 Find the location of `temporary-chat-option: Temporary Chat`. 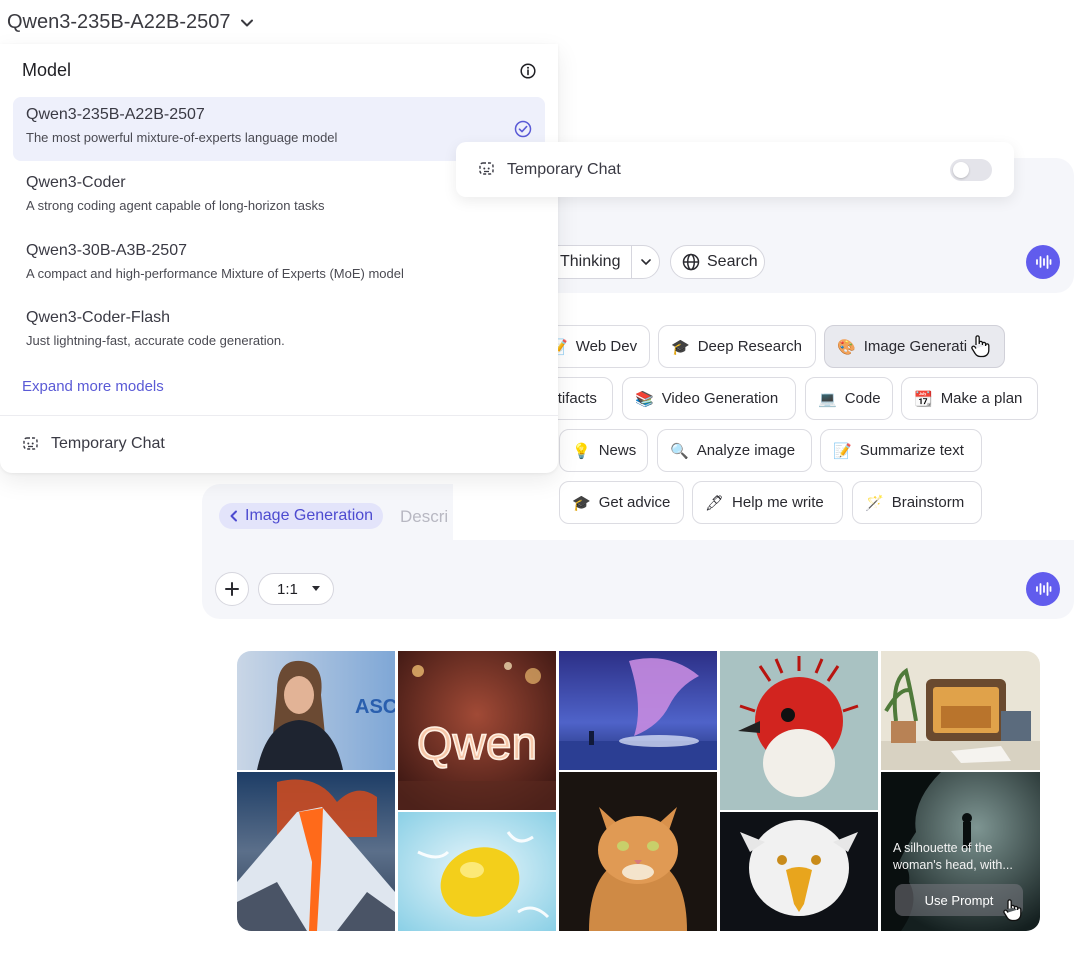

temporary-chat-option: Temporary Chat is located at coordinates (93, 444).